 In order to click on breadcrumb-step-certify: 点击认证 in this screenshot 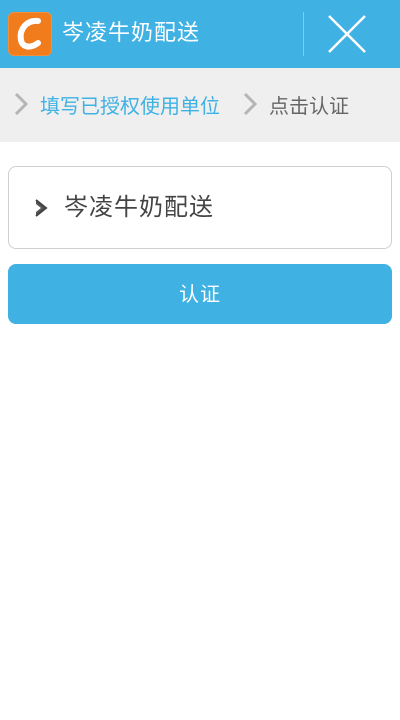, I will do `click(309, 106)`.